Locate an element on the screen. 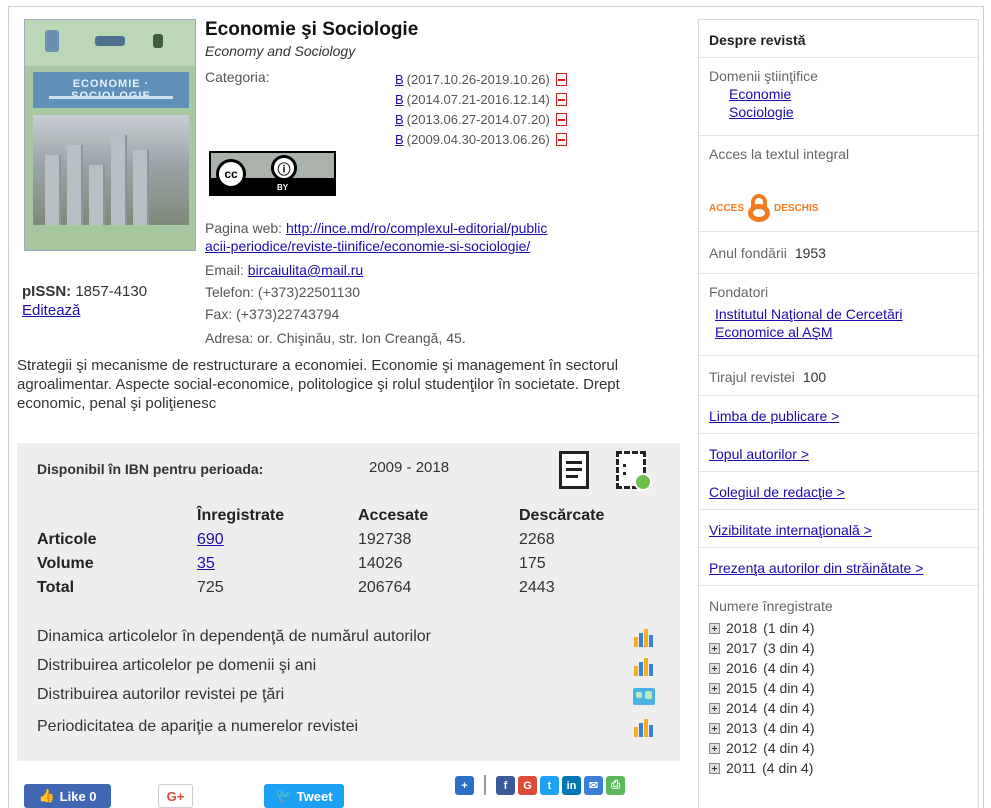 This screenshot has width=991, height=808. email-link: bircaiulita@mail.ru is located at coordinates (305, 270).